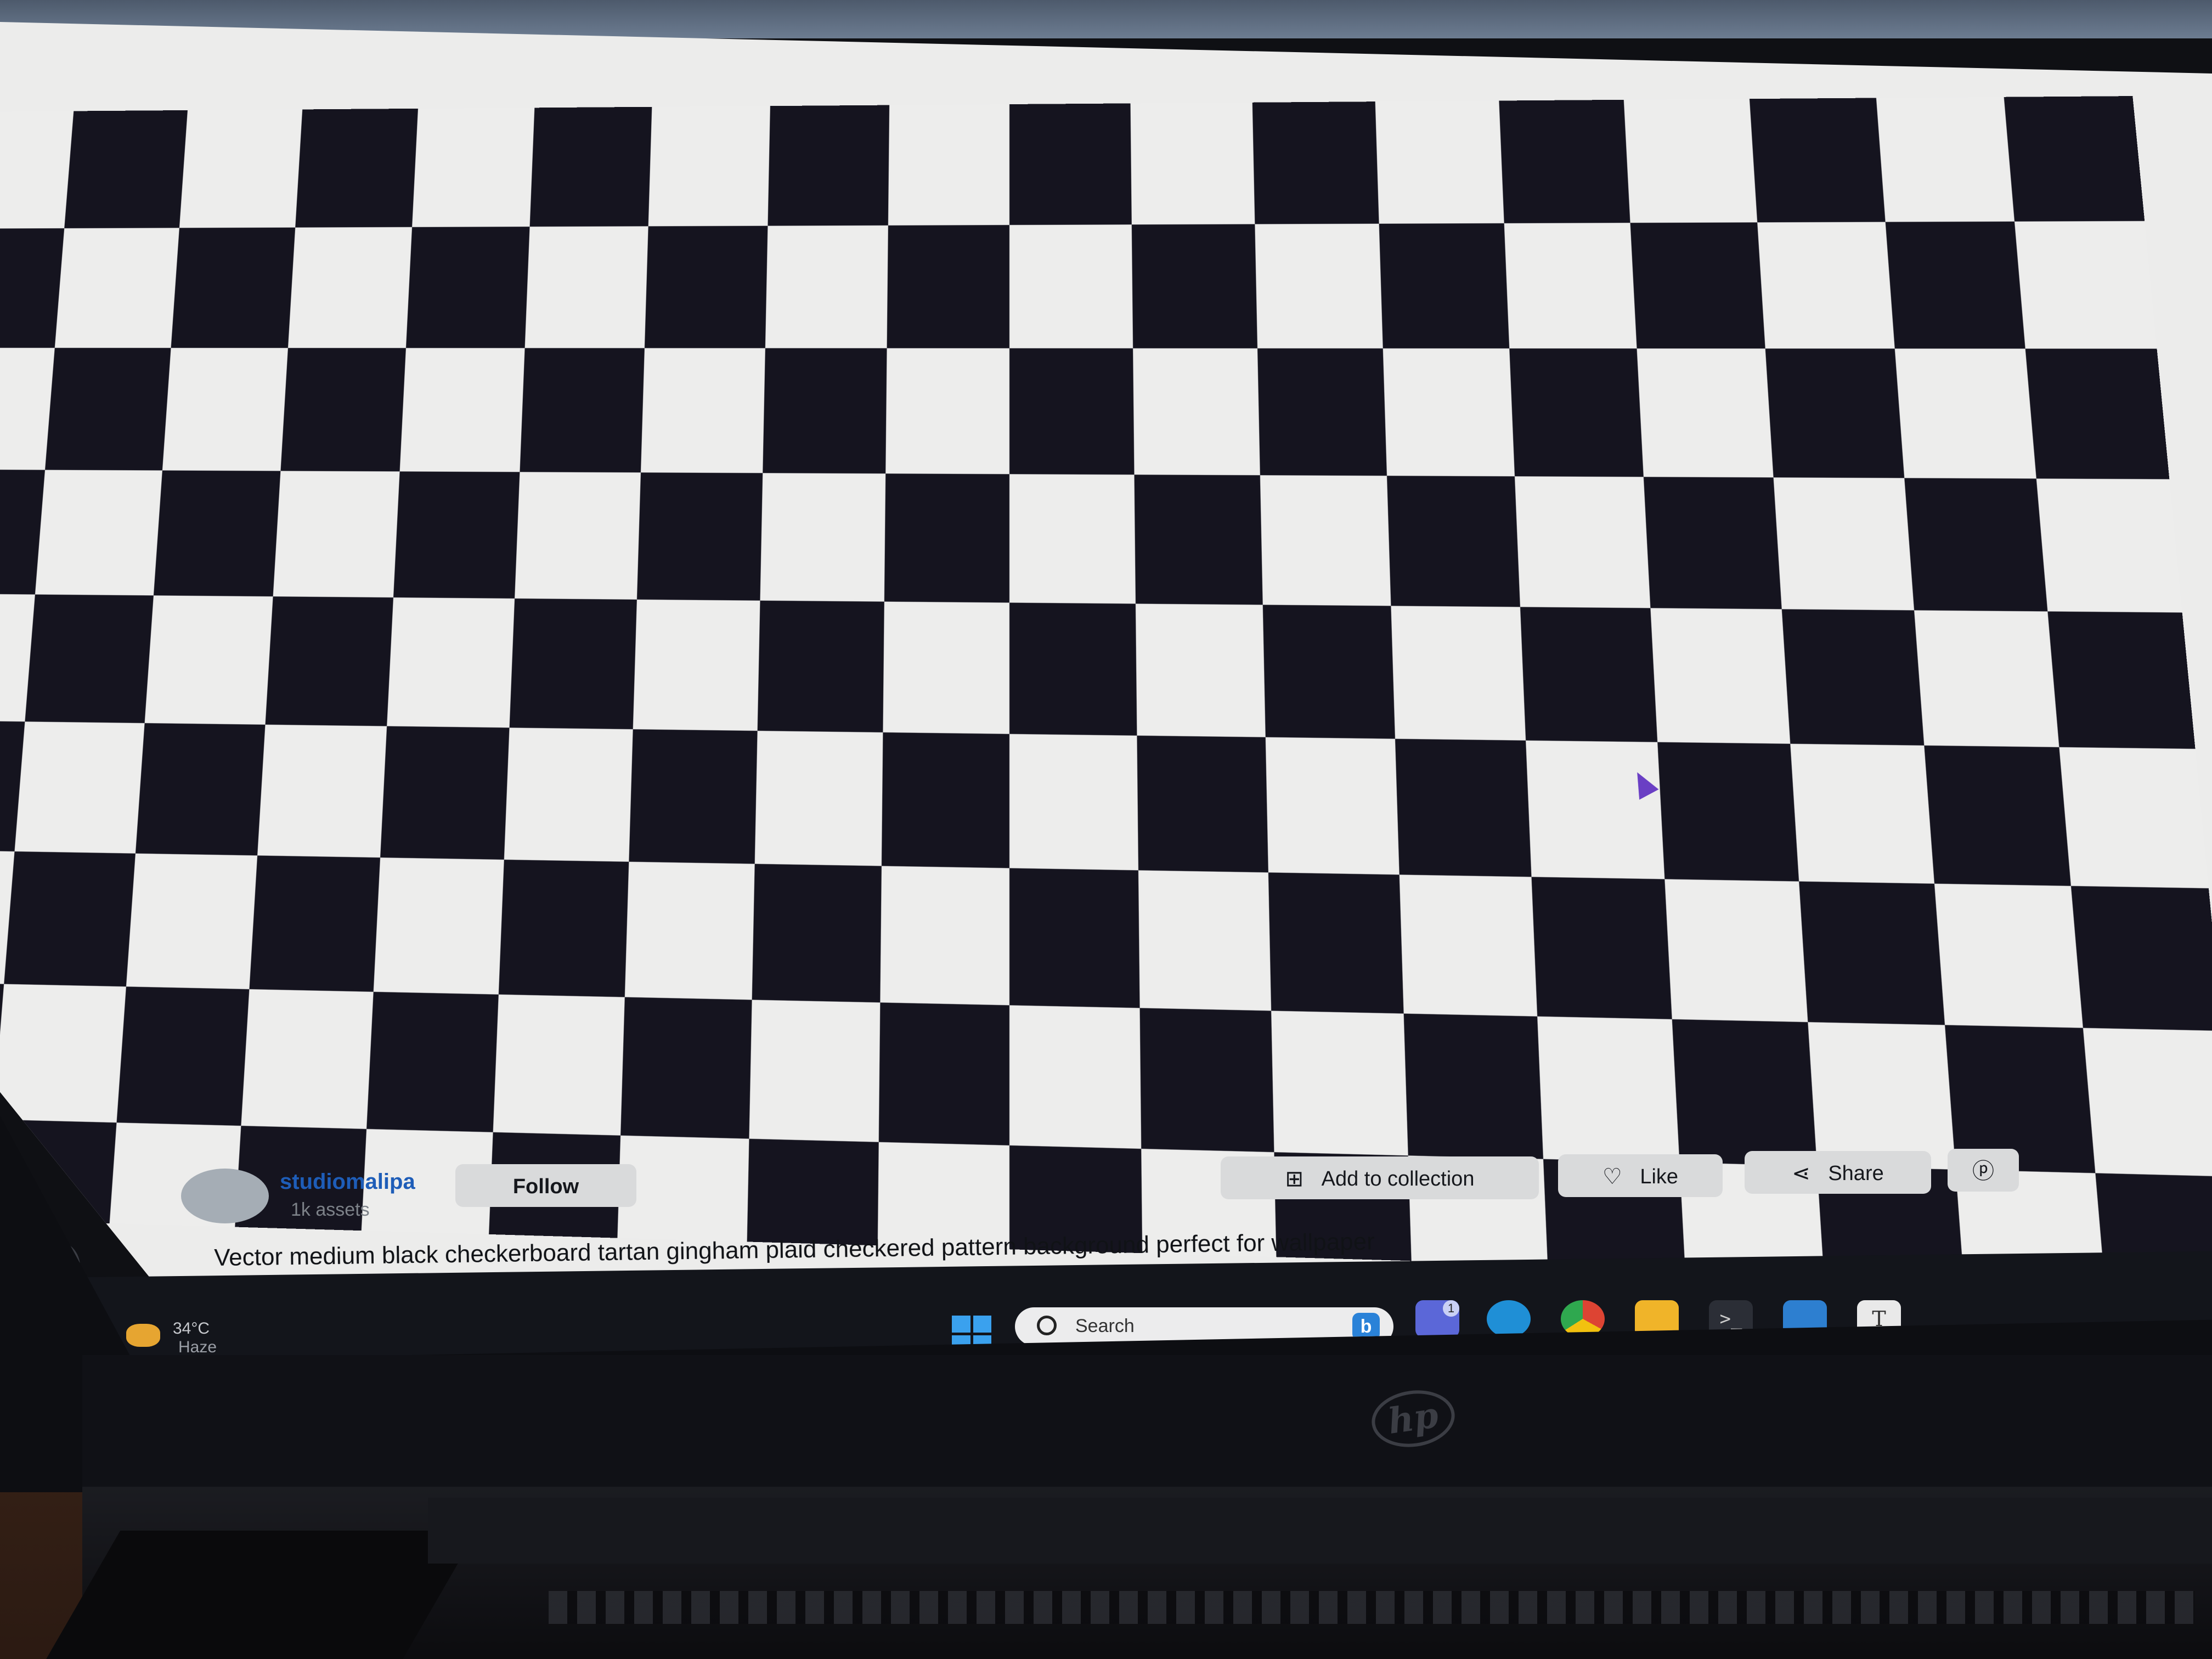 The image size is (2212, 1659). Describe the element at coordinates (198, 1347) in the screenshot. I see `weather-description: Haze` at that location.